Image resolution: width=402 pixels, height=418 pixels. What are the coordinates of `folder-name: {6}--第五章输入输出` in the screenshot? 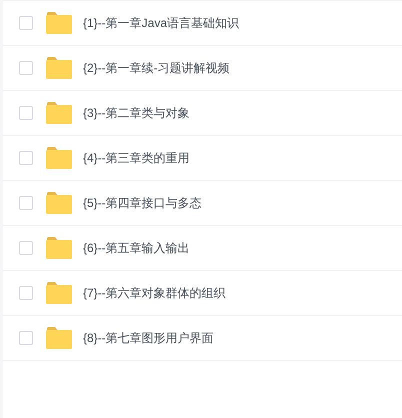 It's located at (136, 248).